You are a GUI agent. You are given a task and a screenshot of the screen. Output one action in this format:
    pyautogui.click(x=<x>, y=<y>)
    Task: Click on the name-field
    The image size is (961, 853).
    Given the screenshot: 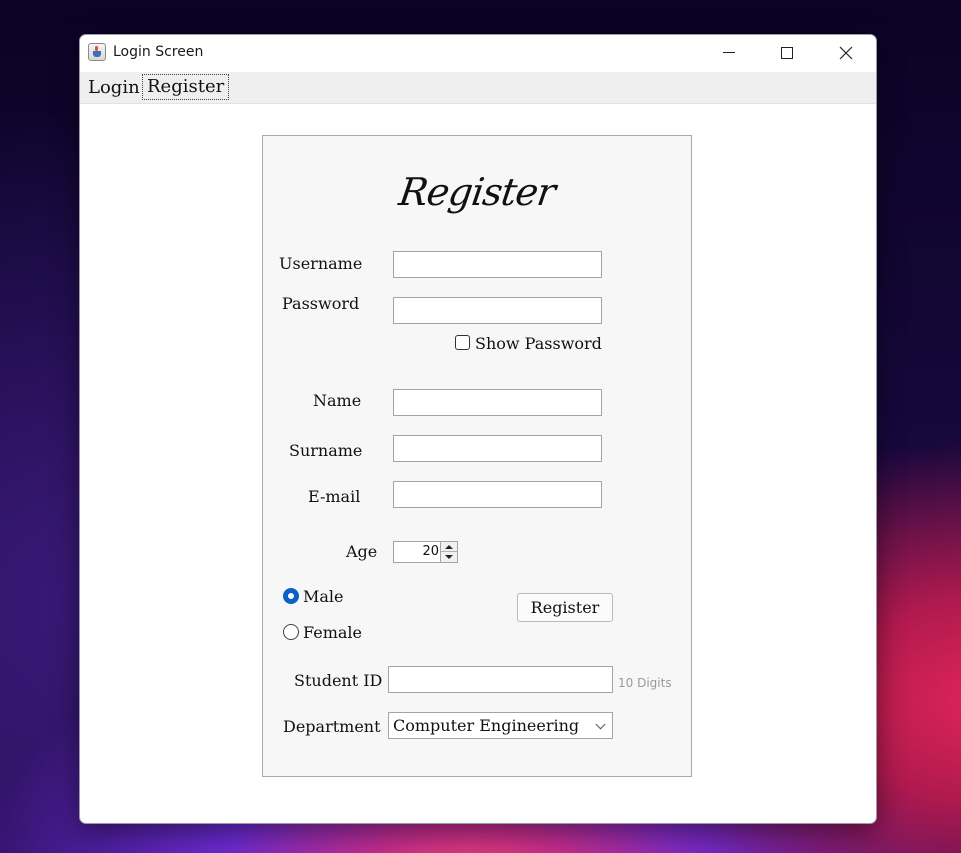 What is the action you would take?
    pyautogui.click(x=497, y=402)
    